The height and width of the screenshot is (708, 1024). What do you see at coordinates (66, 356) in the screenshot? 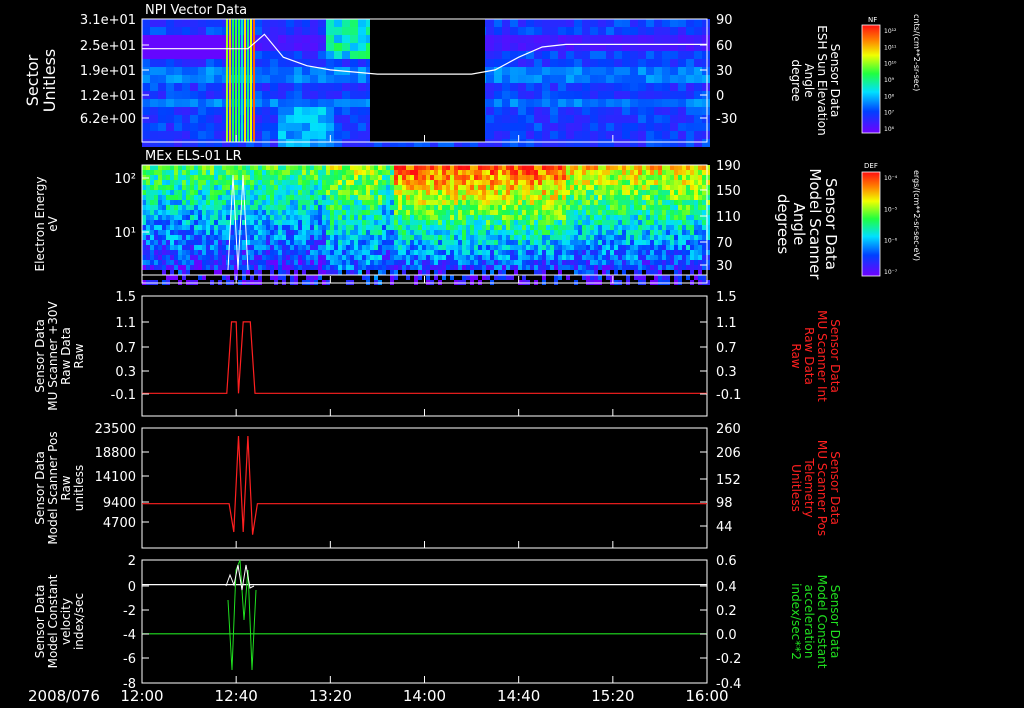
I see `y-axis-label-left: Raw Data` at bounding box center [66, 356].